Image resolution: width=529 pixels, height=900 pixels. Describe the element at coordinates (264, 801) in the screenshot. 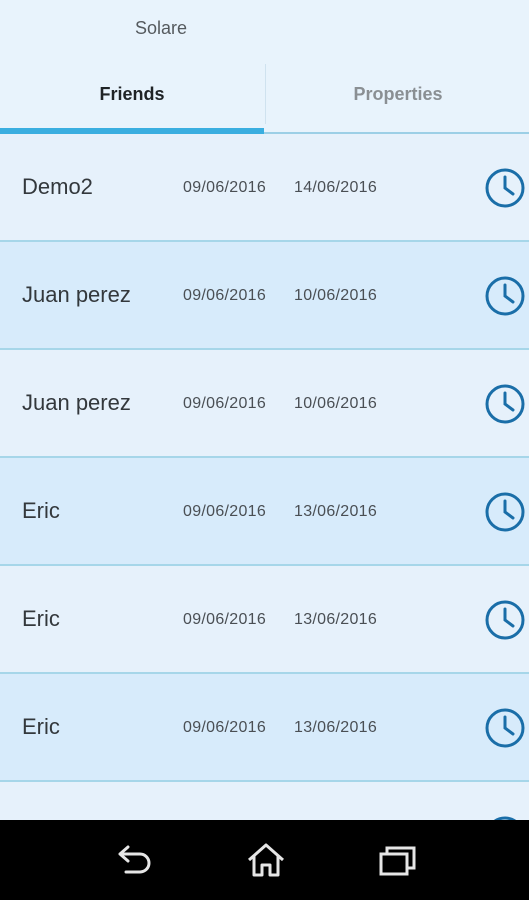

I see `list-item-partial` at that location.